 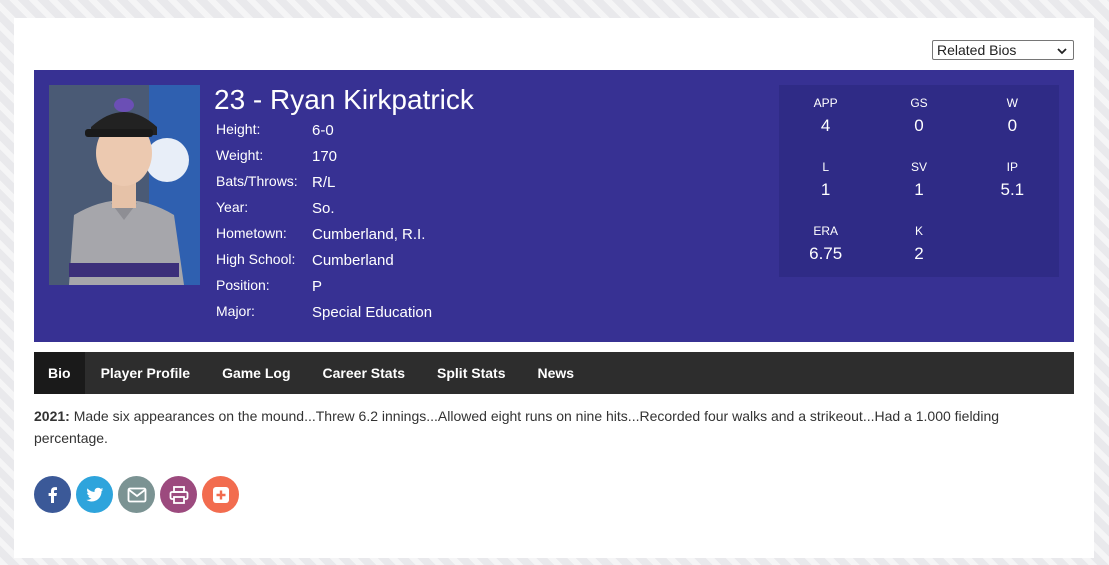 I want to click on stat-label: ERA, so click(x=825, y=231).